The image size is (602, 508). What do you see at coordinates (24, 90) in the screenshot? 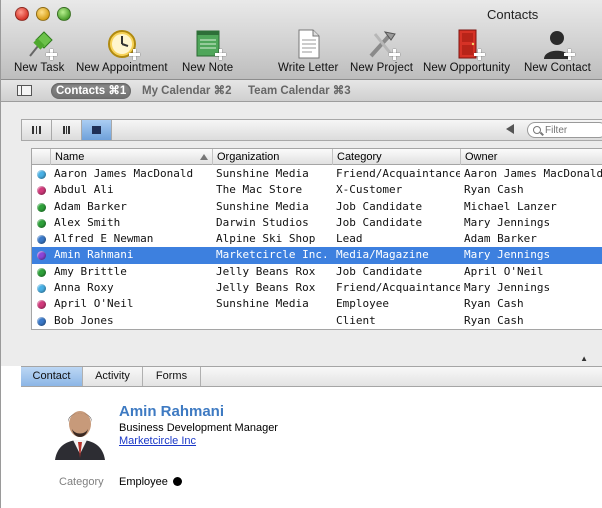
I see `sidebar-toggle-icon` at bounding box center [24, 90].